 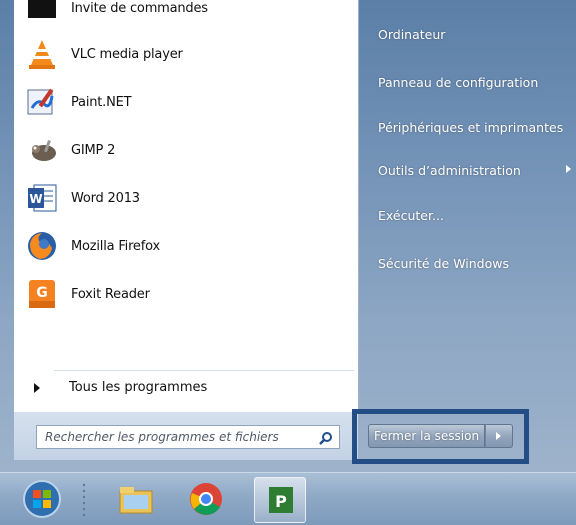 I want to click on shutdown-options-button, so click(x=499, y=436).